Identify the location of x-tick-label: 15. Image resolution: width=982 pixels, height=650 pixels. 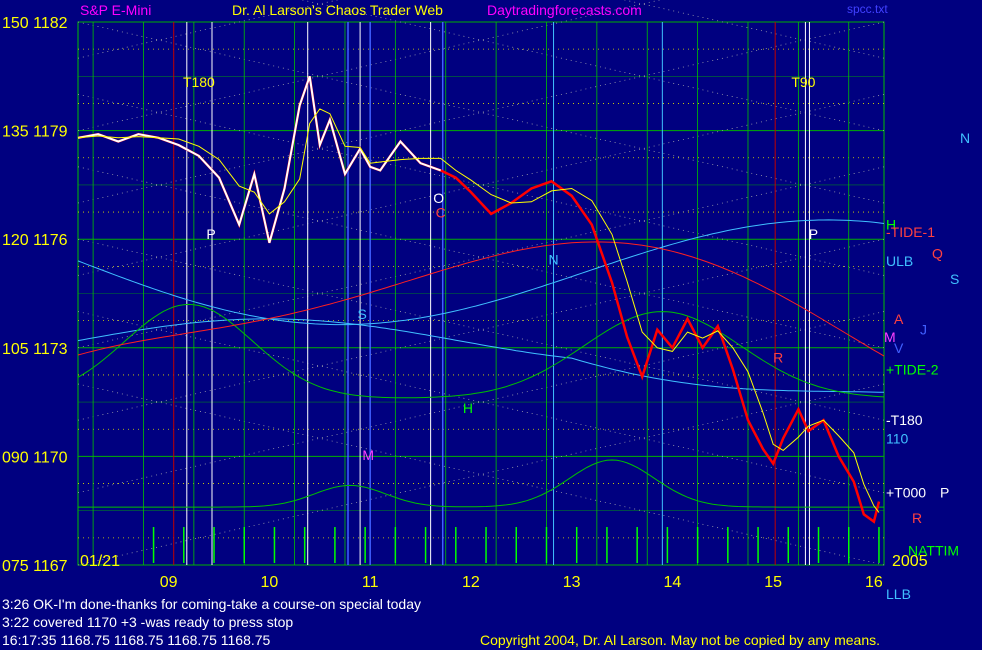
(773, 582).